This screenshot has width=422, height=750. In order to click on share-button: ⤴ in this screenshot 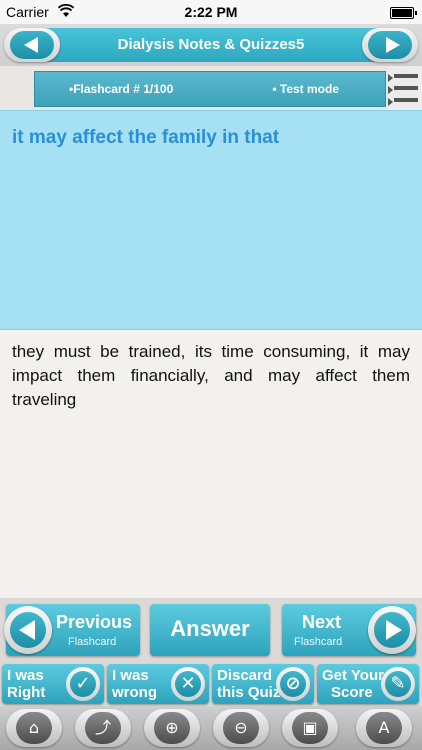, I will do `click(103, 728)`.